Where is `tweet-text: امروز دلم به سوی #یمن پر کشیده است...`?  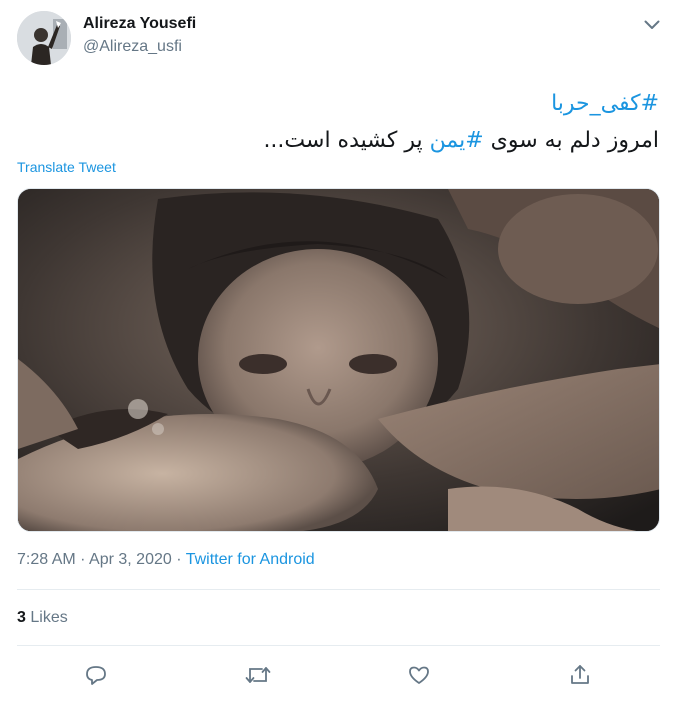
tweet-text: امروز دلم به سوی #یمن پر کشیده است... is located at coordinates (339, 141).